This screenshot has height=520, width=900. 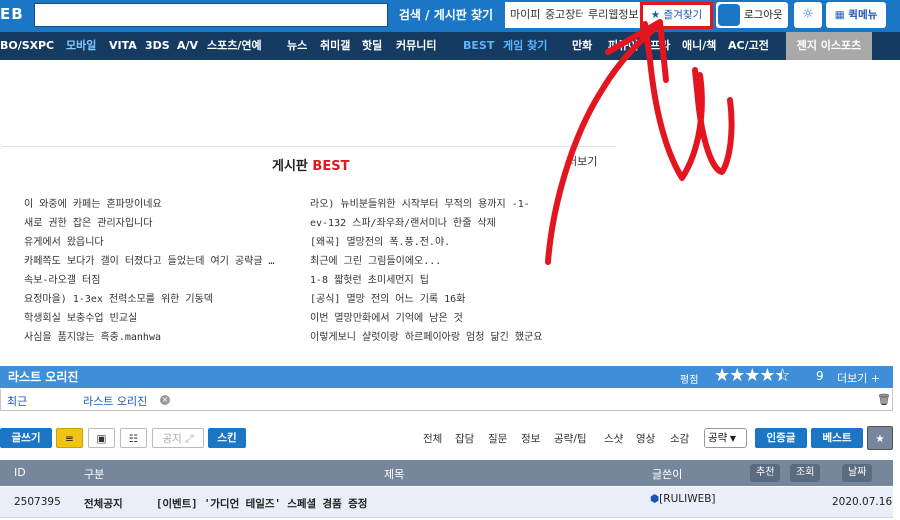 I want to click on nav-community: 커뮤니티, so click(x=416, y=46).